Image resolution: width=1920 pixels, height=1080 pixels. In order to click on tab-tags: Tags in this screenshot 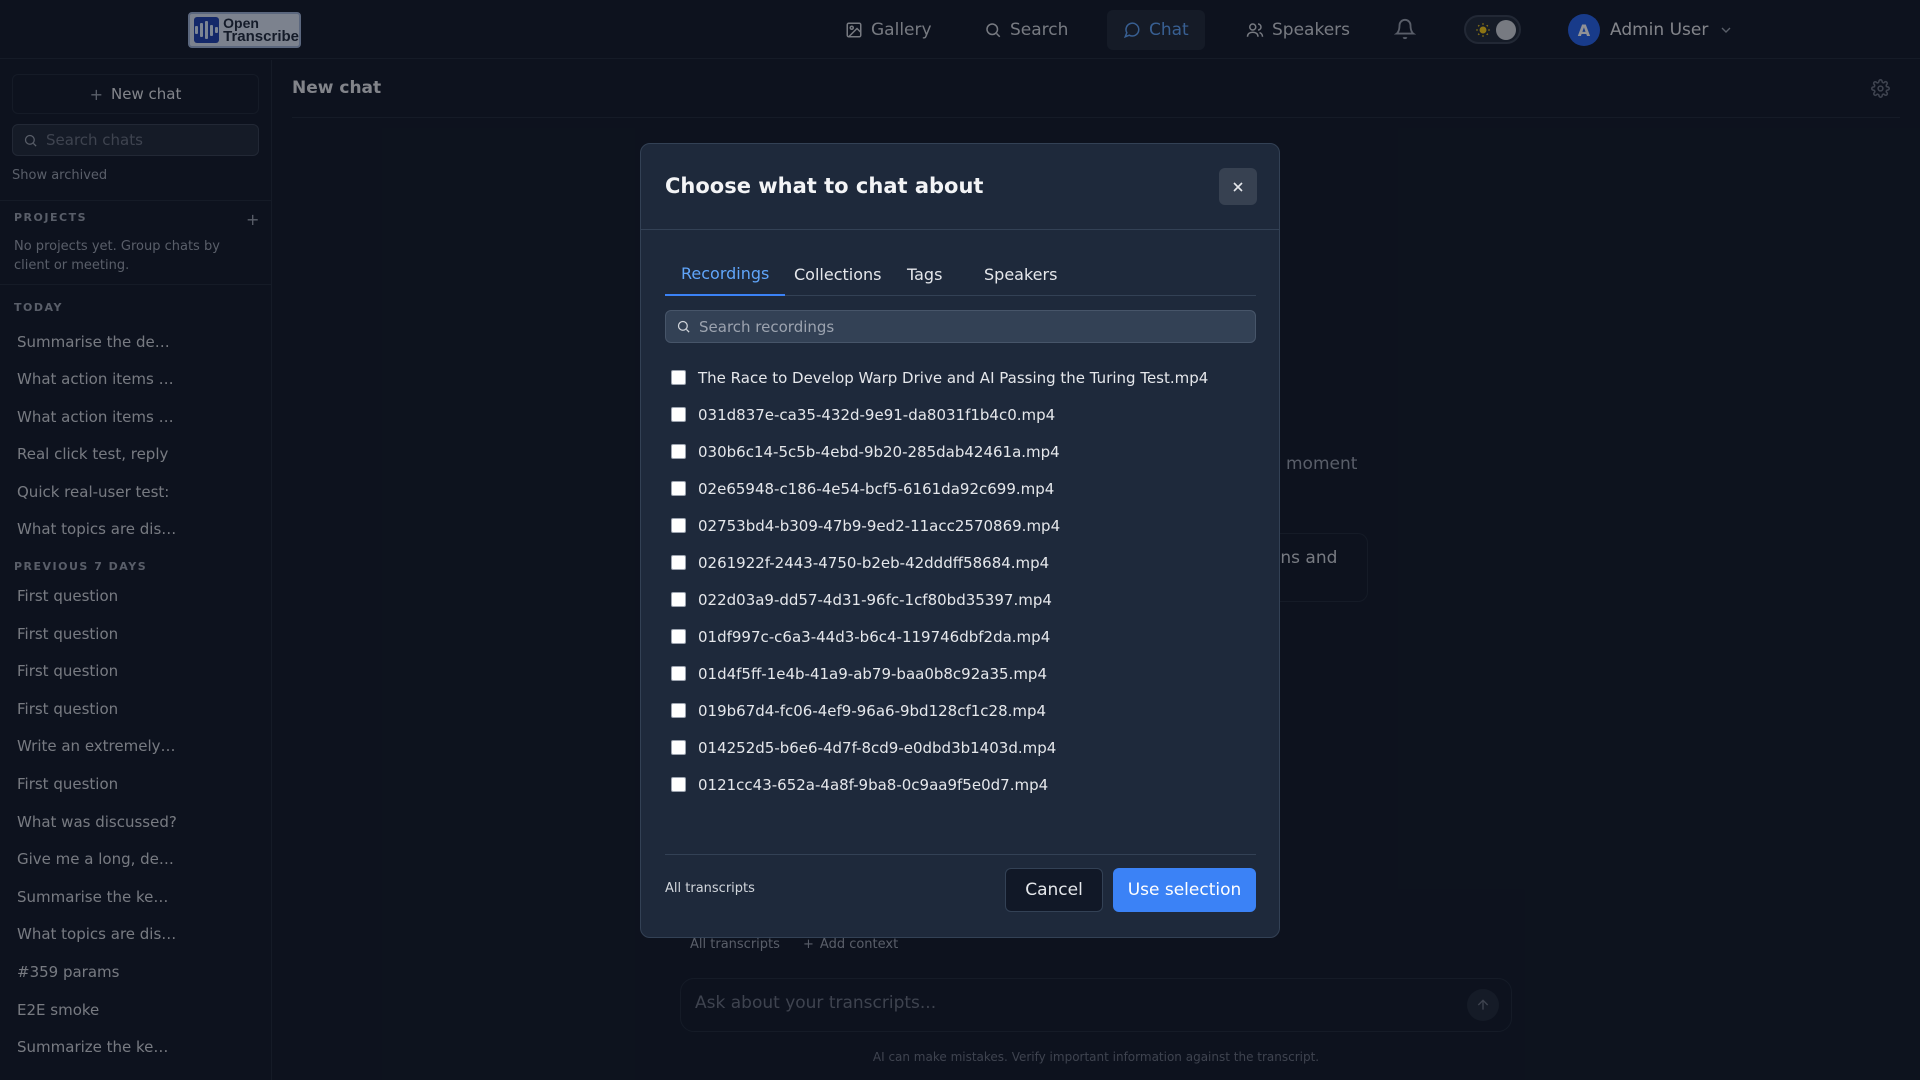, I will do `click(924, 274)`.